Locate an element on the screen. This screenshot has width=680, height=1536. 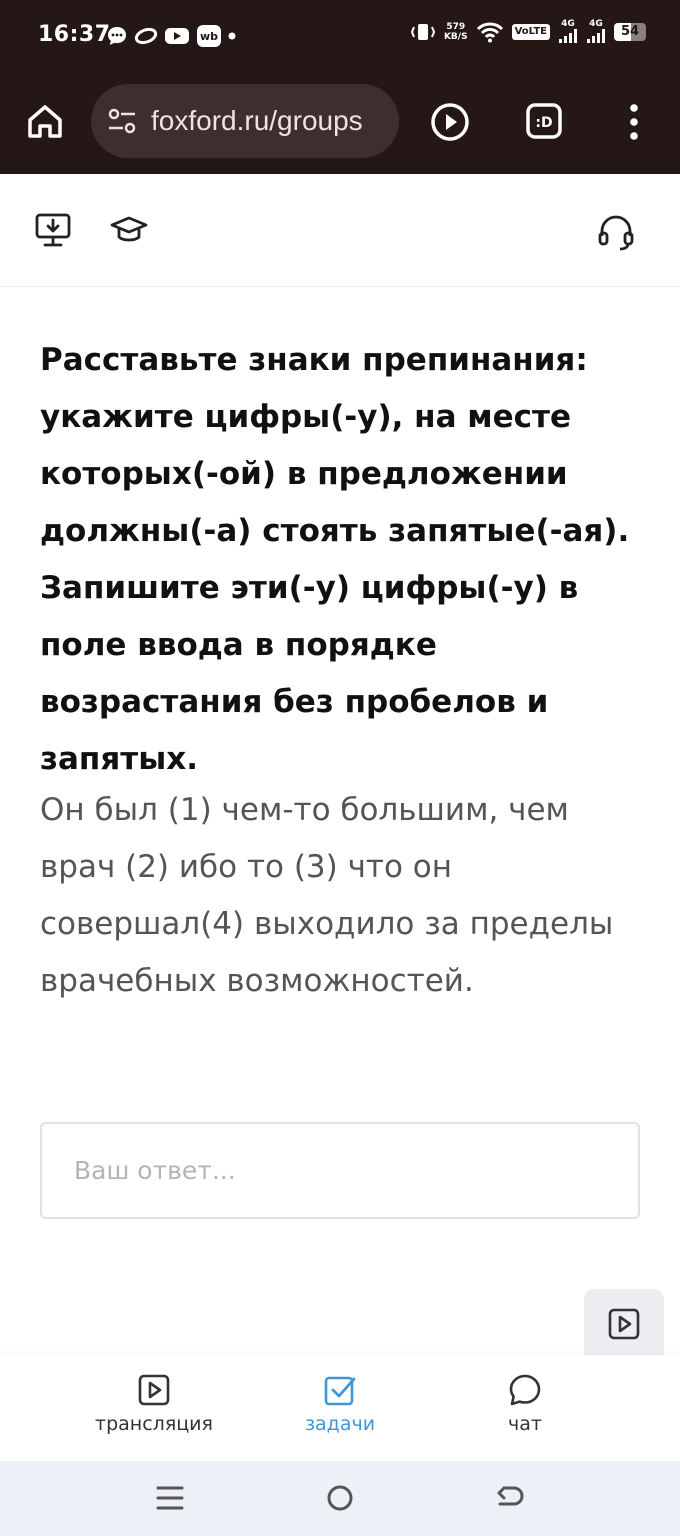
extension-face-icon: :D is located at coordinates (544, 121).